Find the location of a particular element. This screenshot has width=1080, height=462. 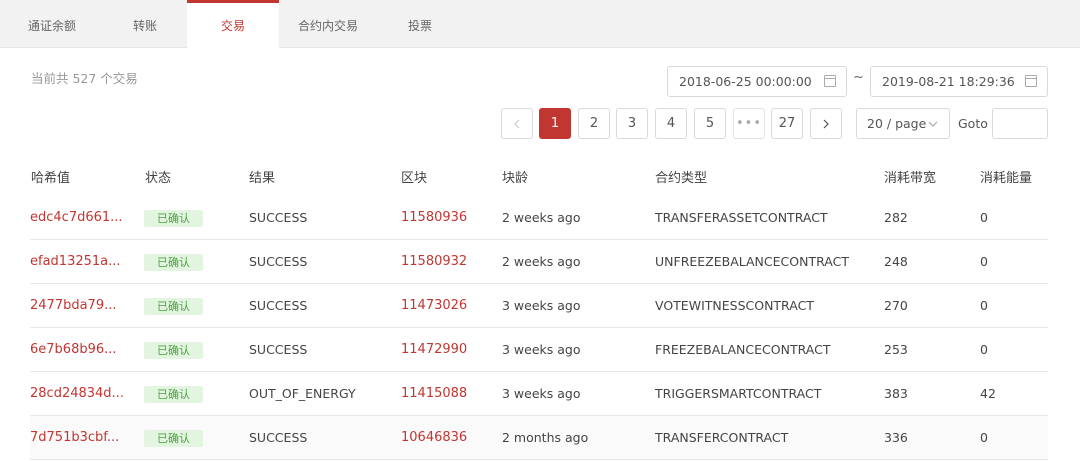

block-link: 11415088 is located at coordinates (434, 394).